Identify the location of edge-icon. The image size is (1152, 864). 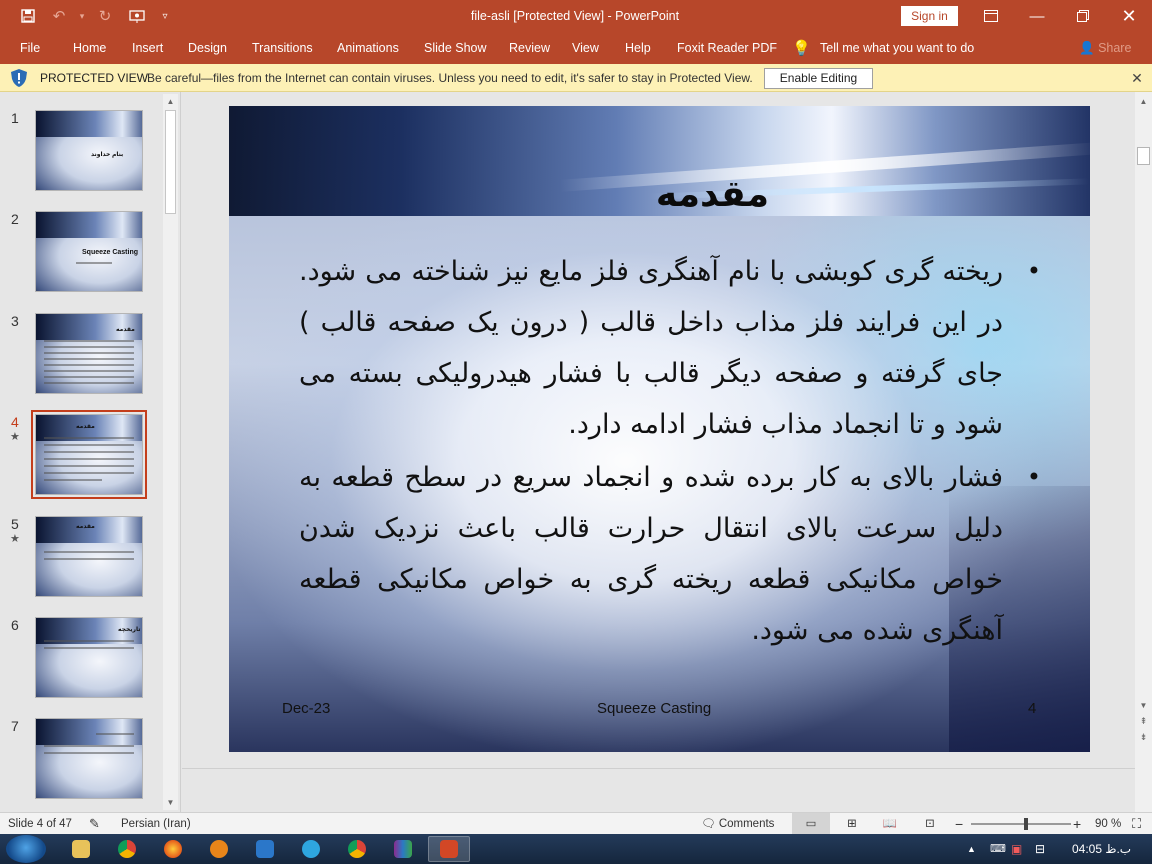
(219, 849).